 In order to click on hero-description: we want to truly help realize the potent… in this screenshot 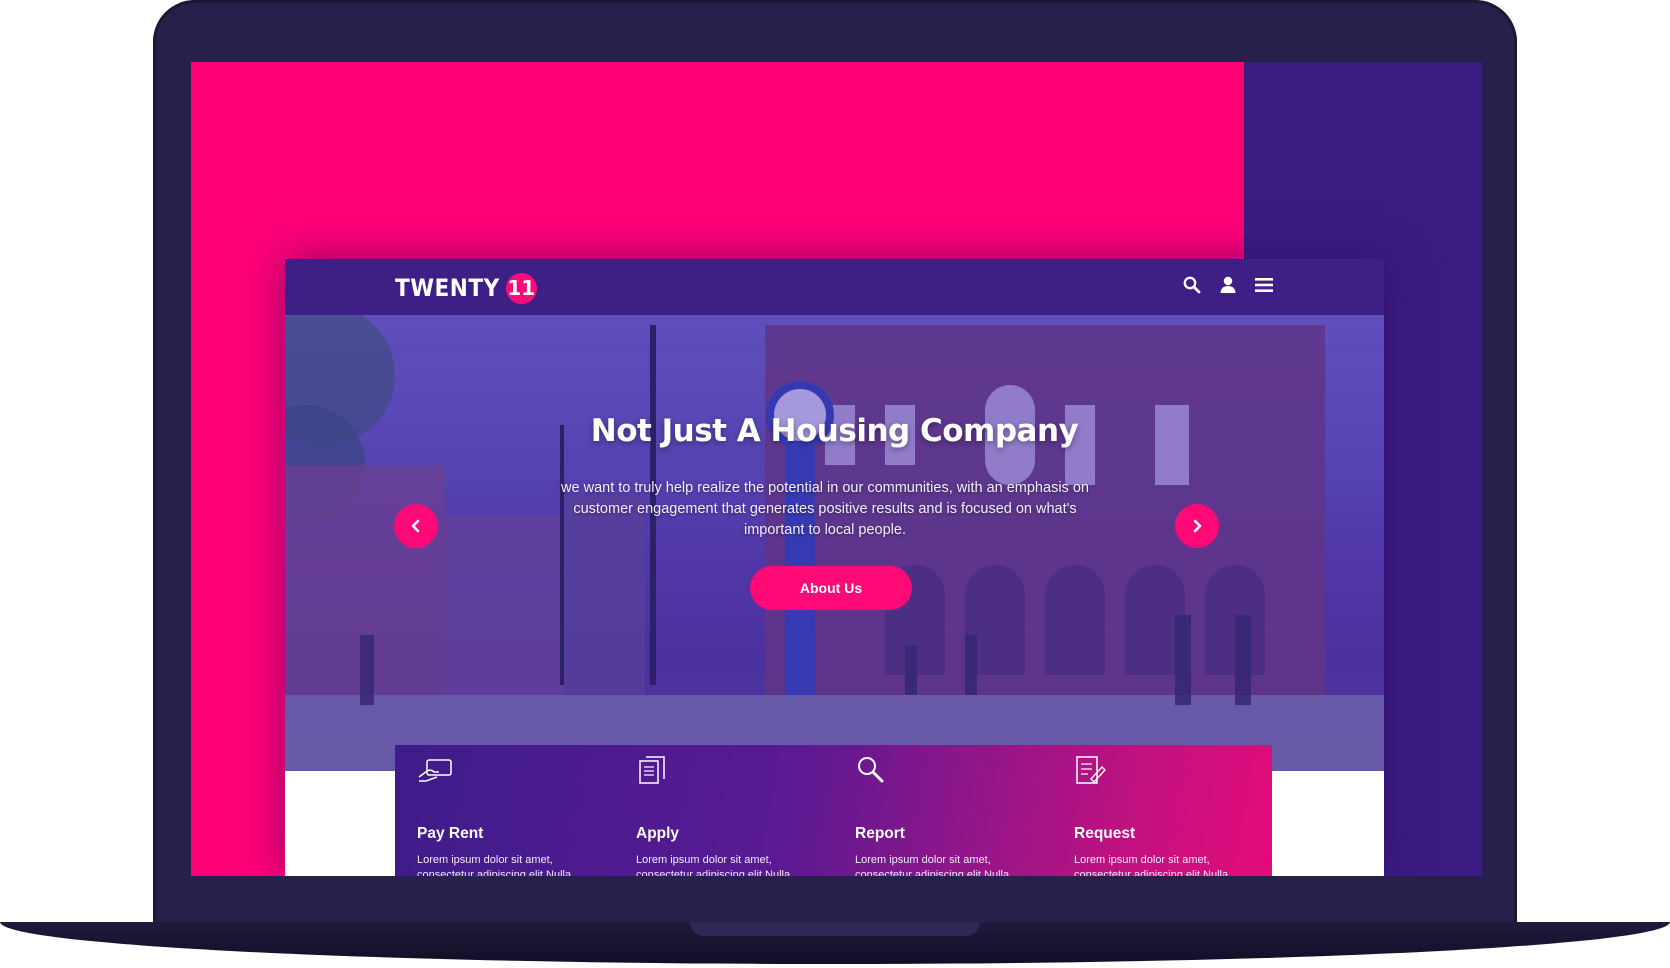, I will do `click(825, 509)`.